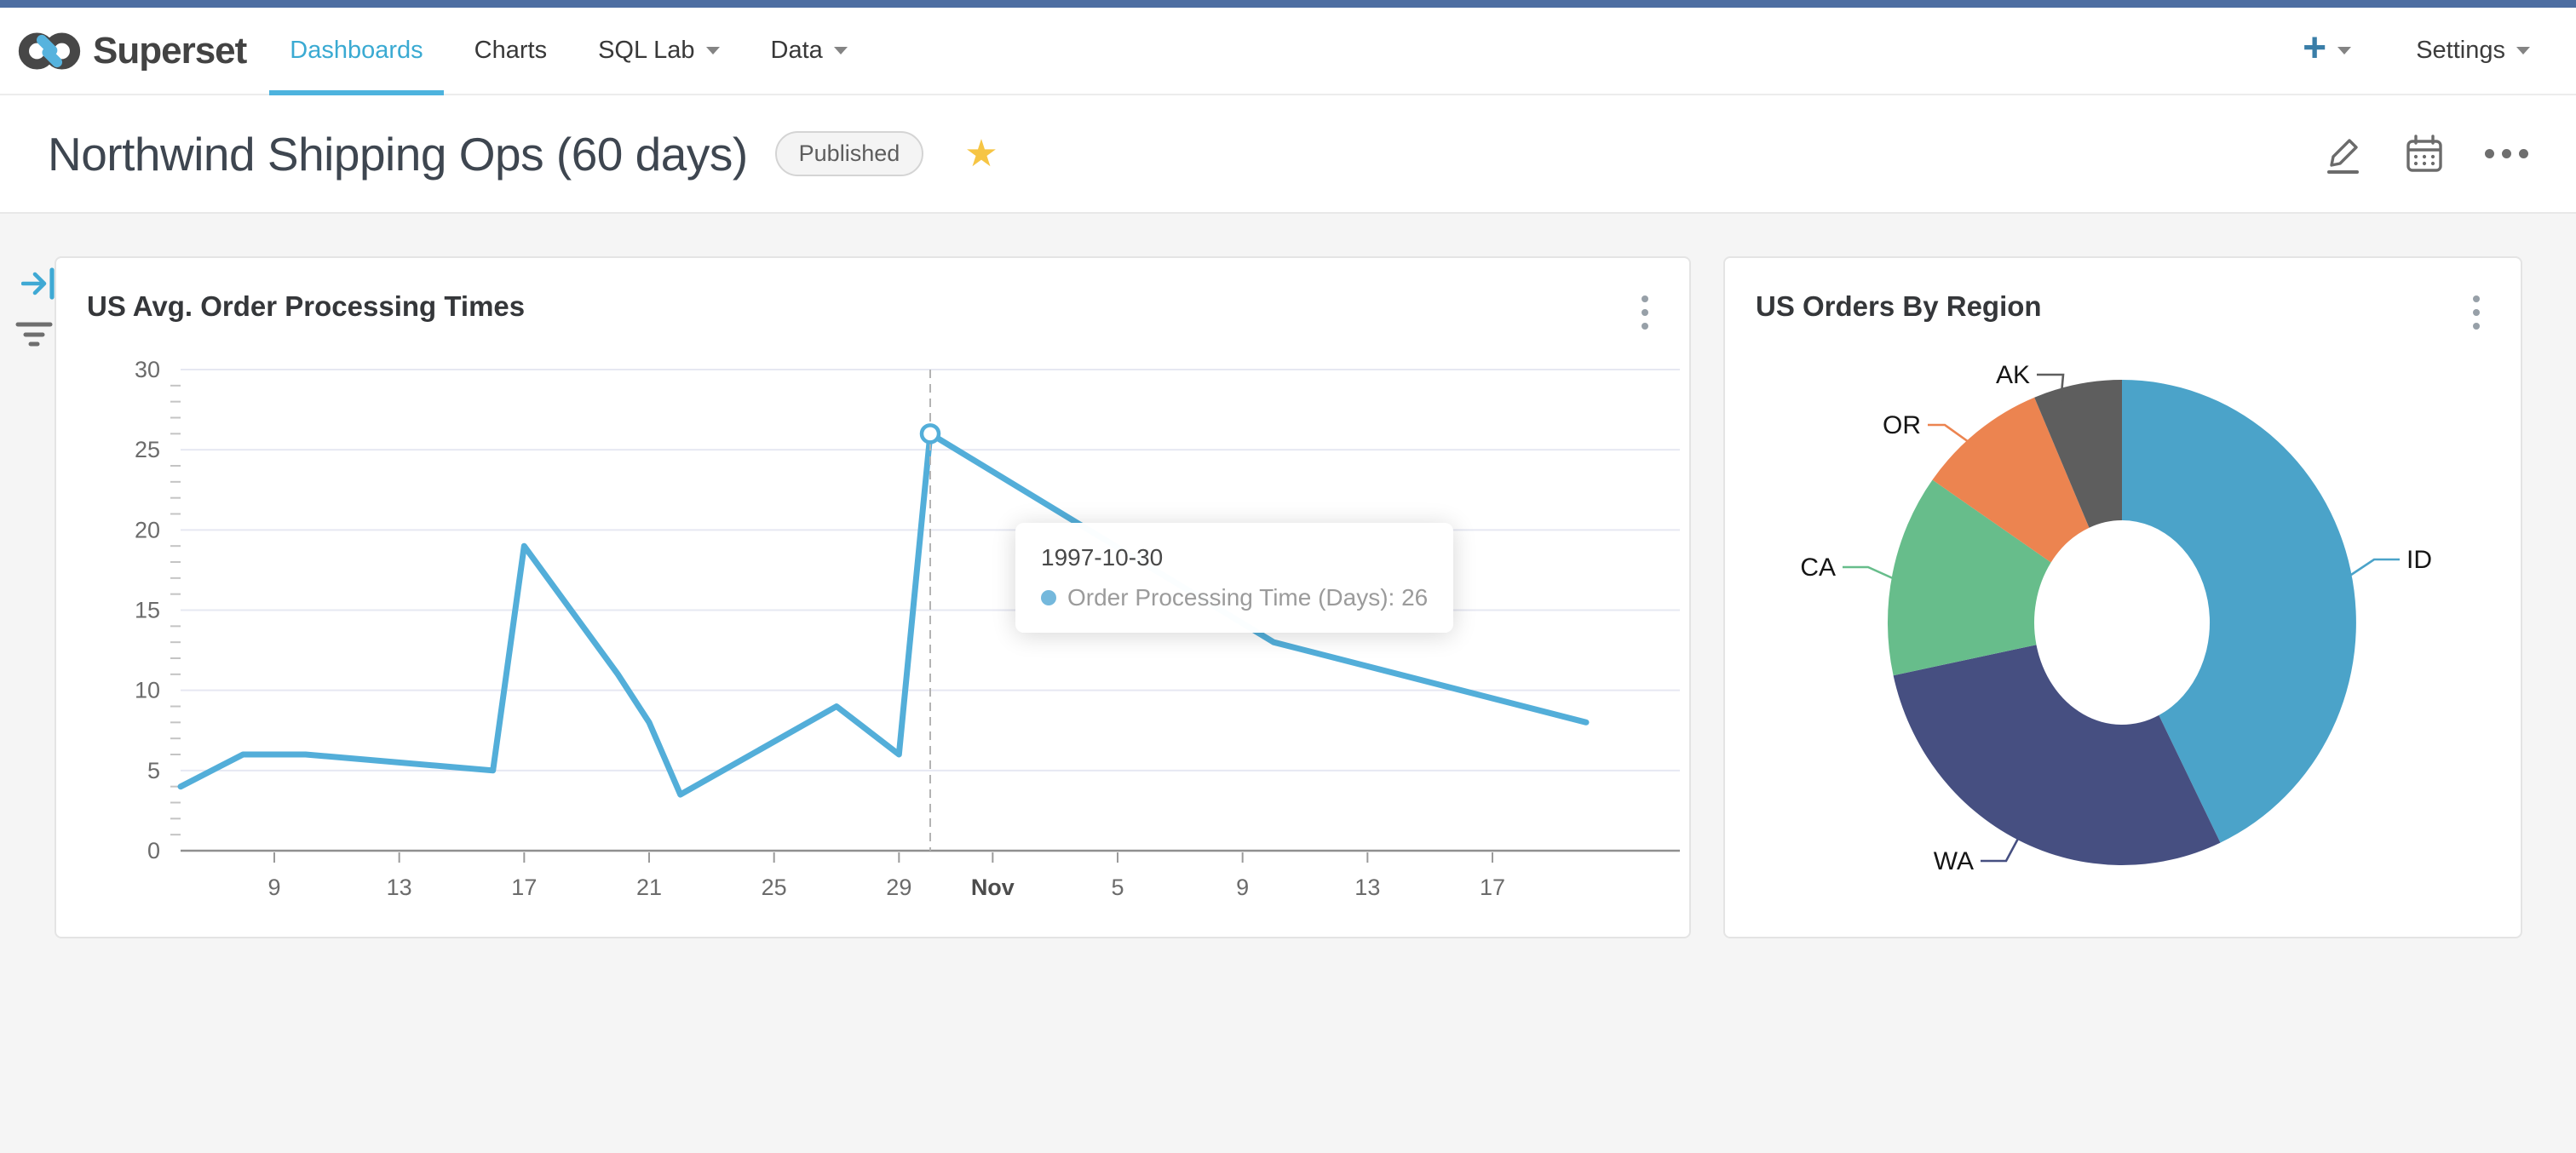  I want to click on published-badge: Published, so click(849, 153).